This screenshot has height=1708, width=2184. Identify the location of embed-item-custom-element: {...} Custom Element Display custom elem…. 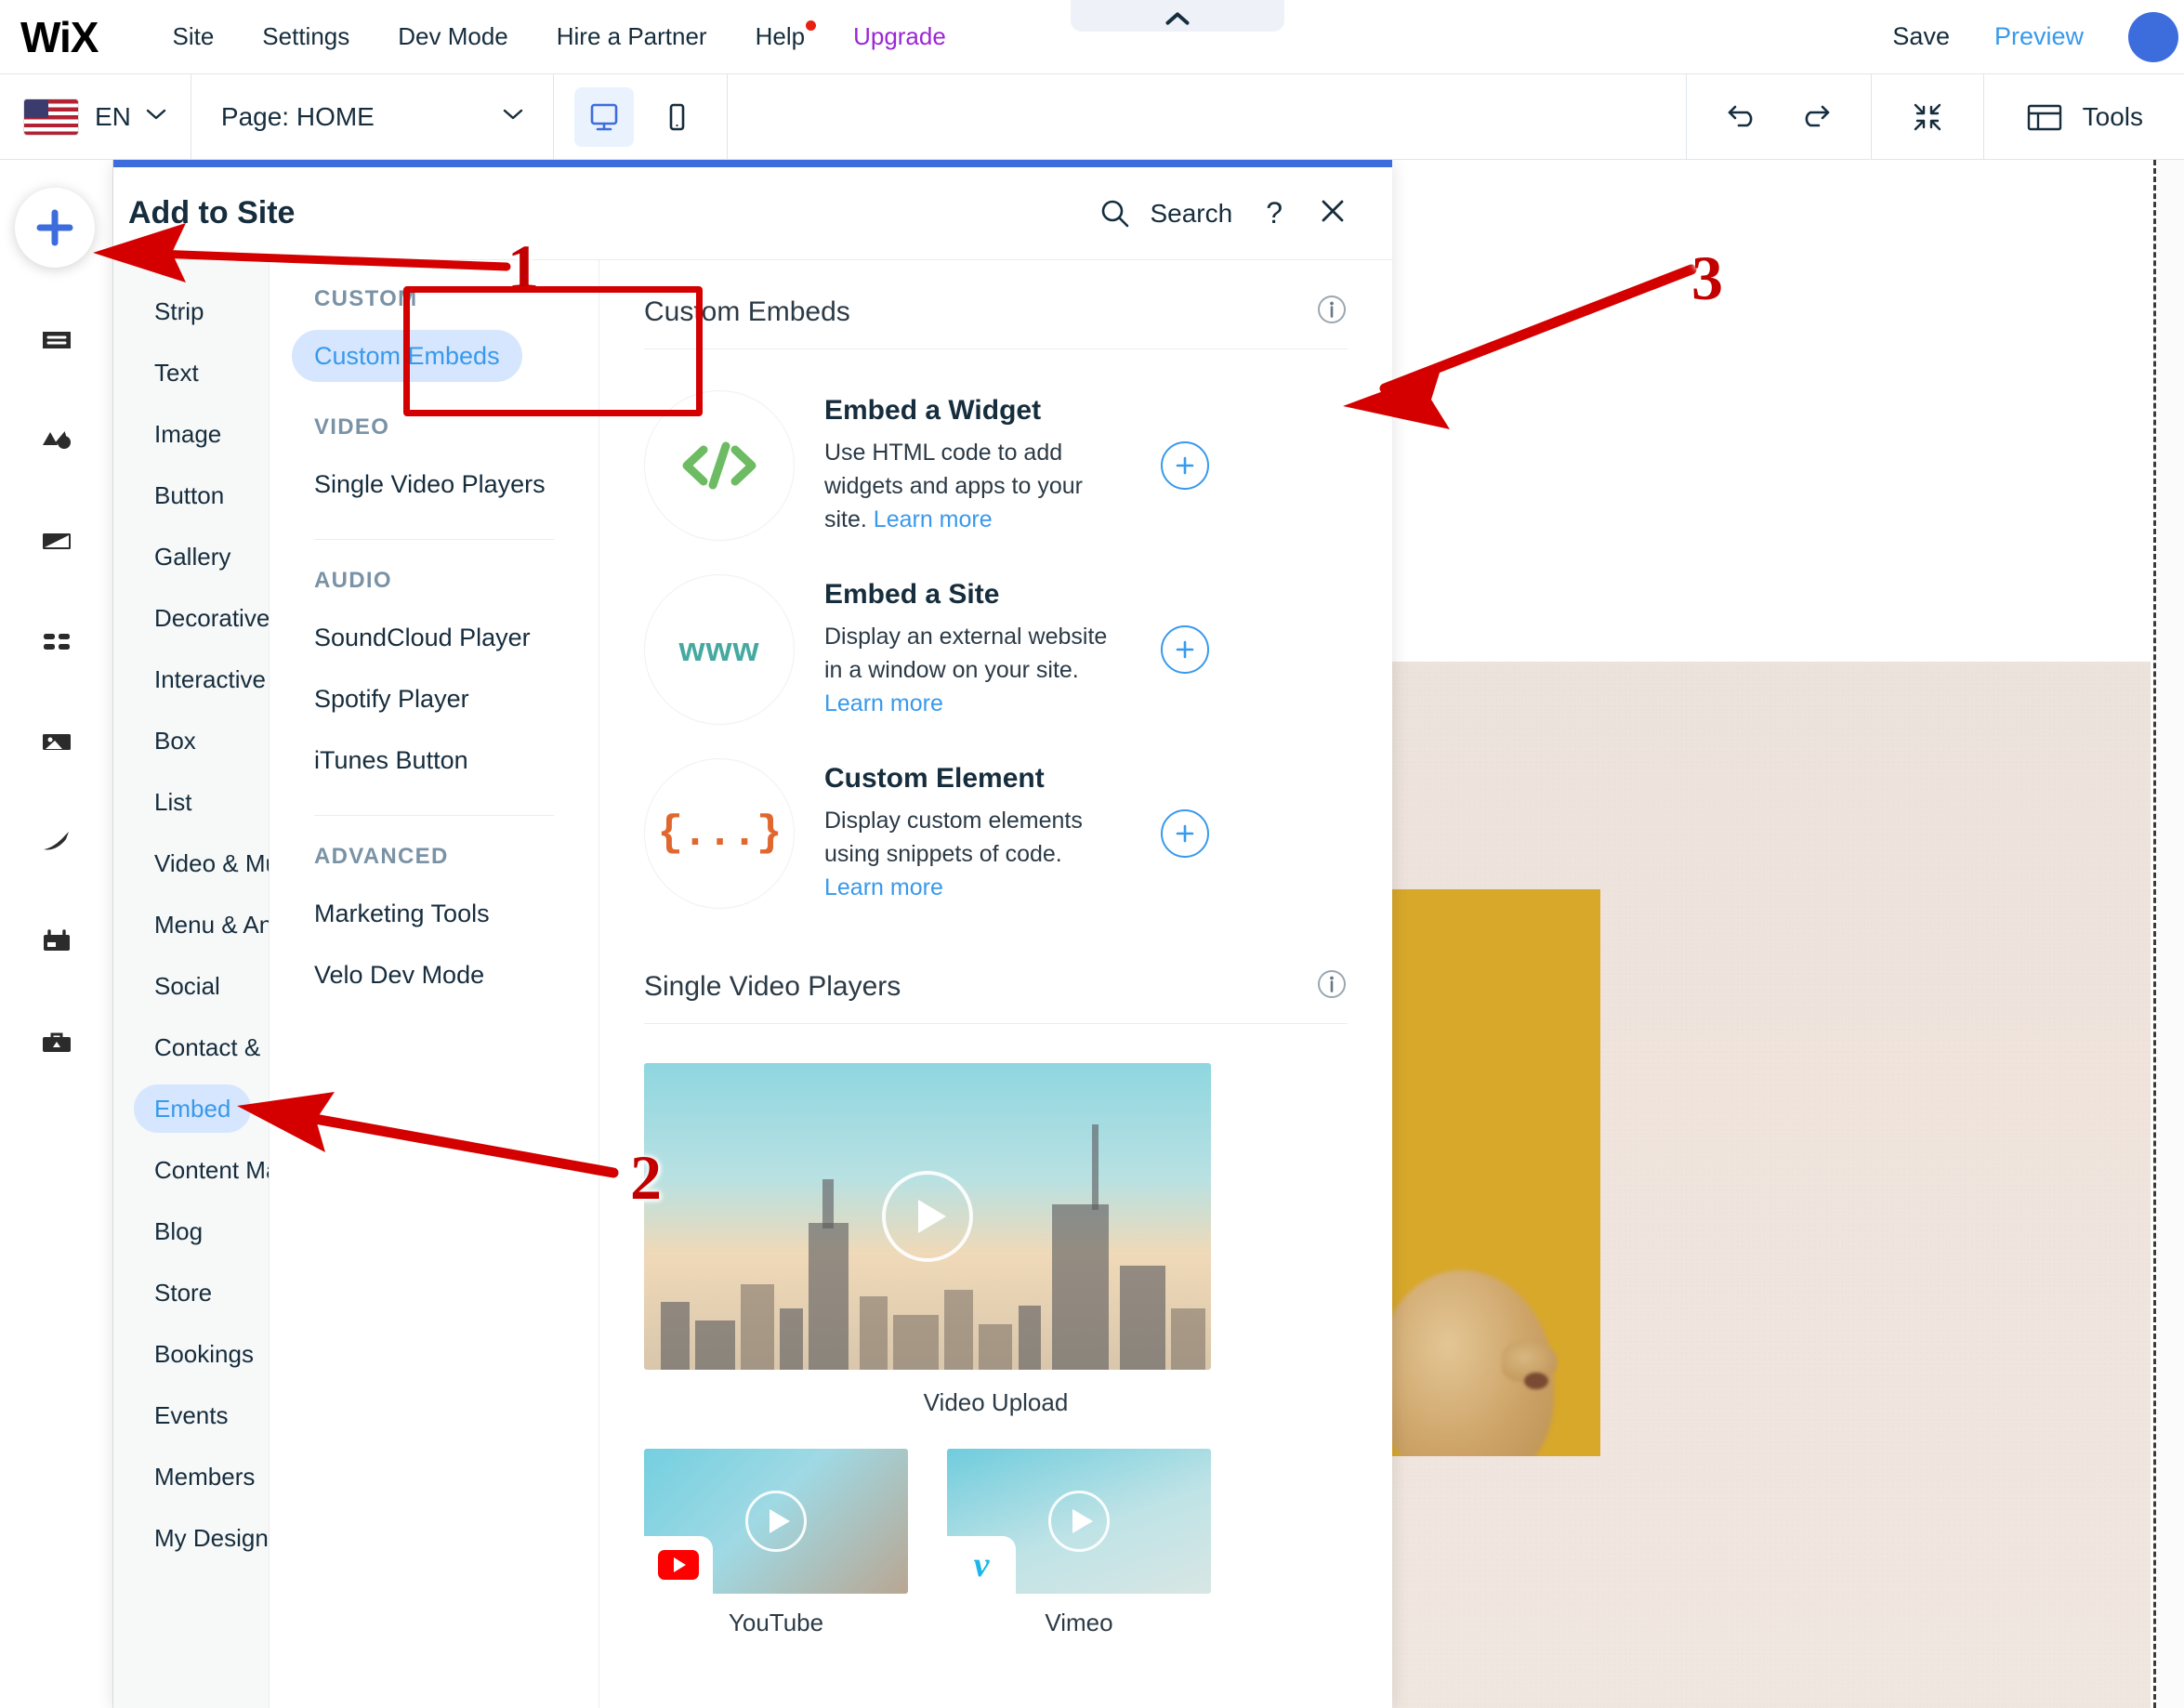
(996, 834).